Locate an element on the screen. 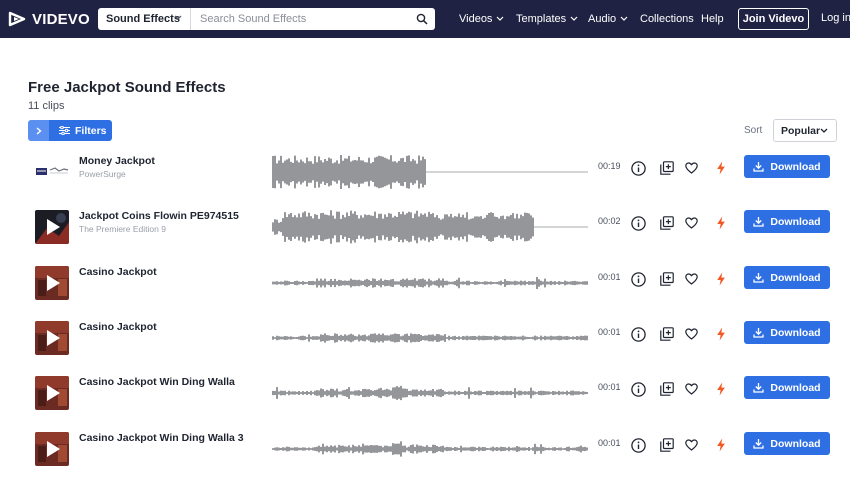  page-title: Free Jackpot Sound Effects is located at coordinates (127, 87).